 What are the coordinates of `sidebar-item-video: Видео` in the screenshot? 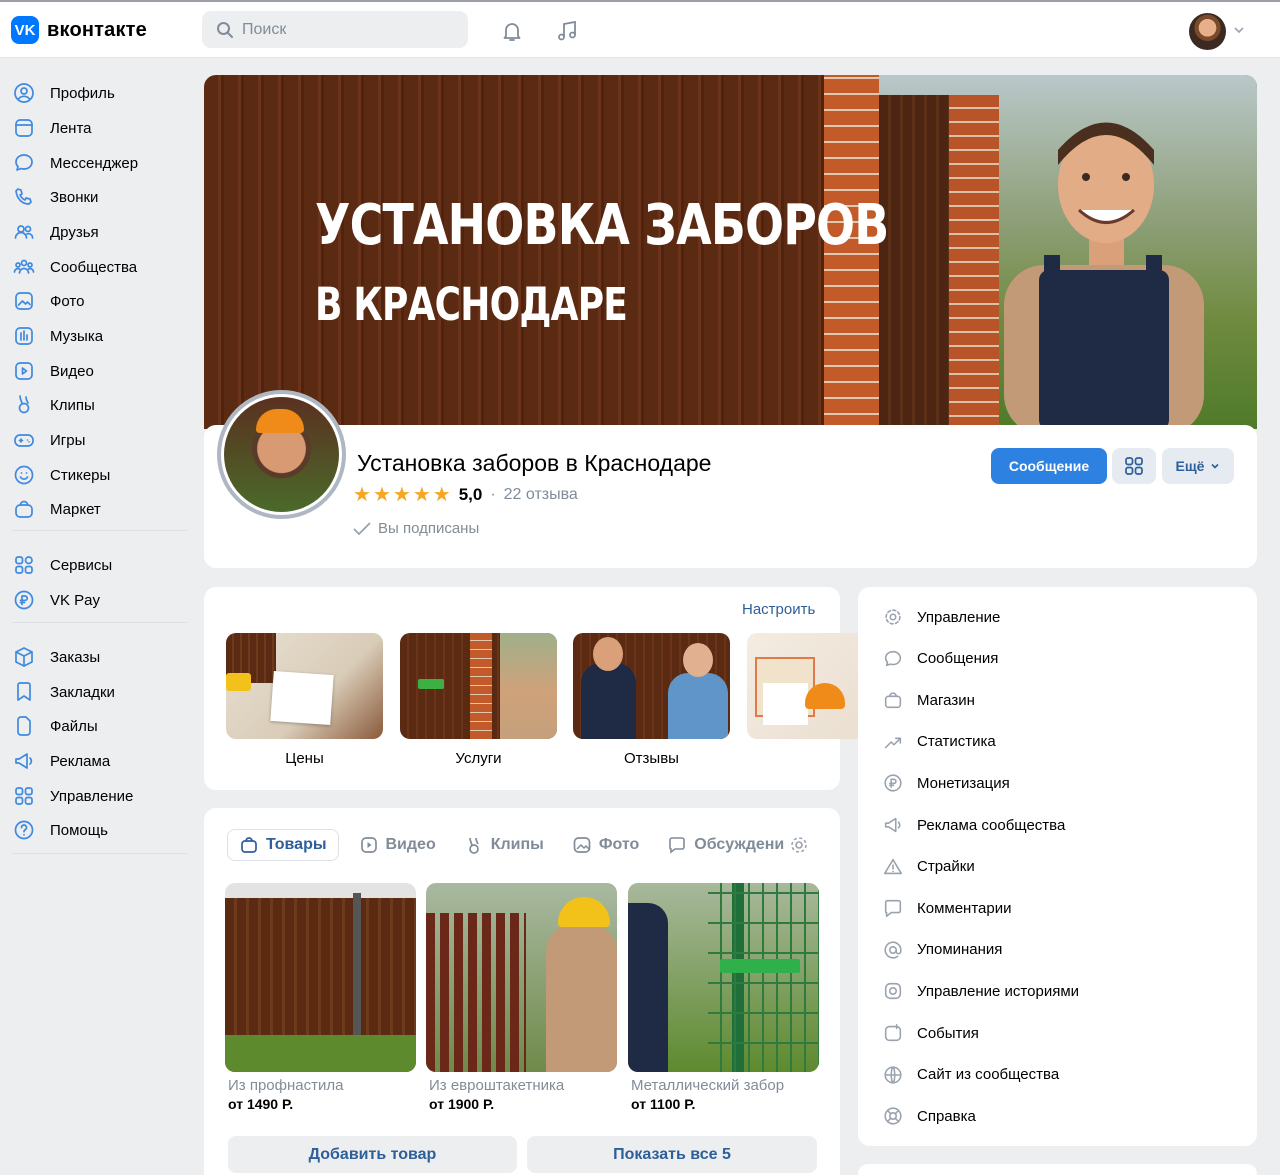 It's located at (99, 371).